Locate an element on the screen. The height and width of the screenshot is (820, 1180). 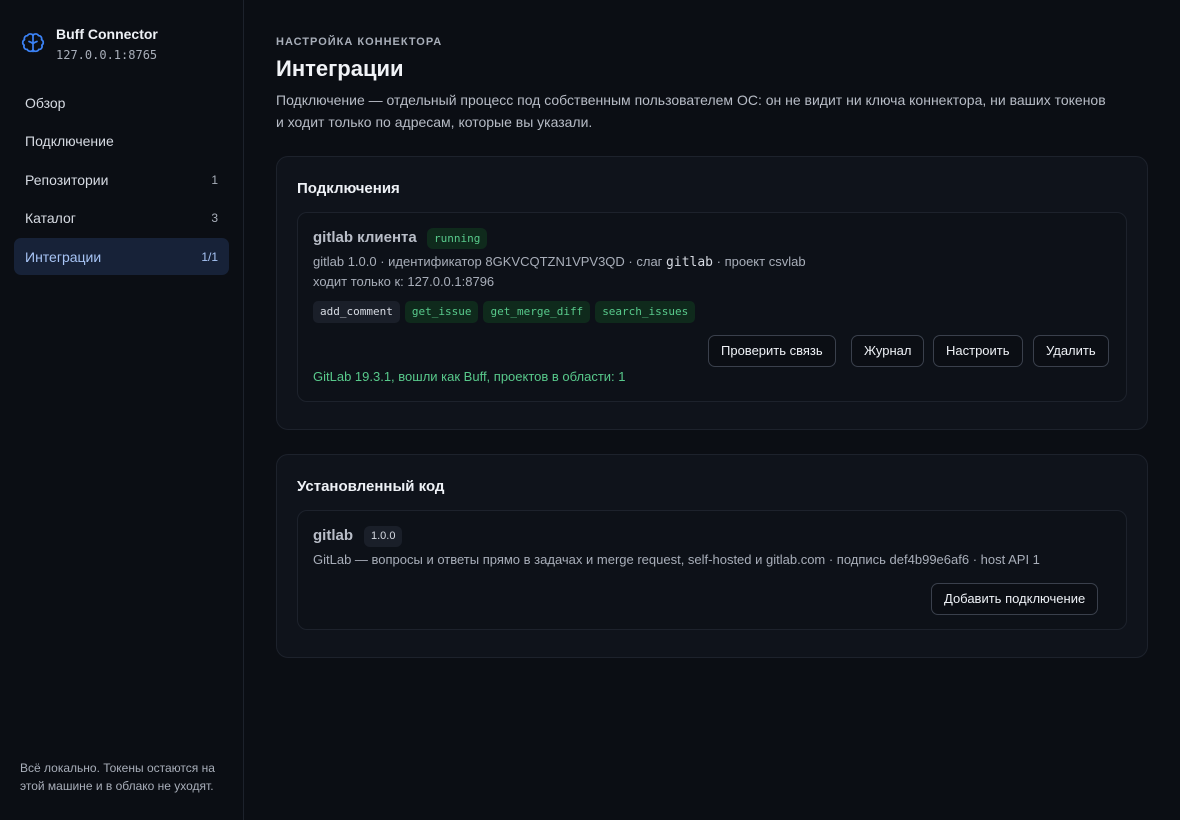
brand-title: Buff Connector is located at coordinates (107, 34).